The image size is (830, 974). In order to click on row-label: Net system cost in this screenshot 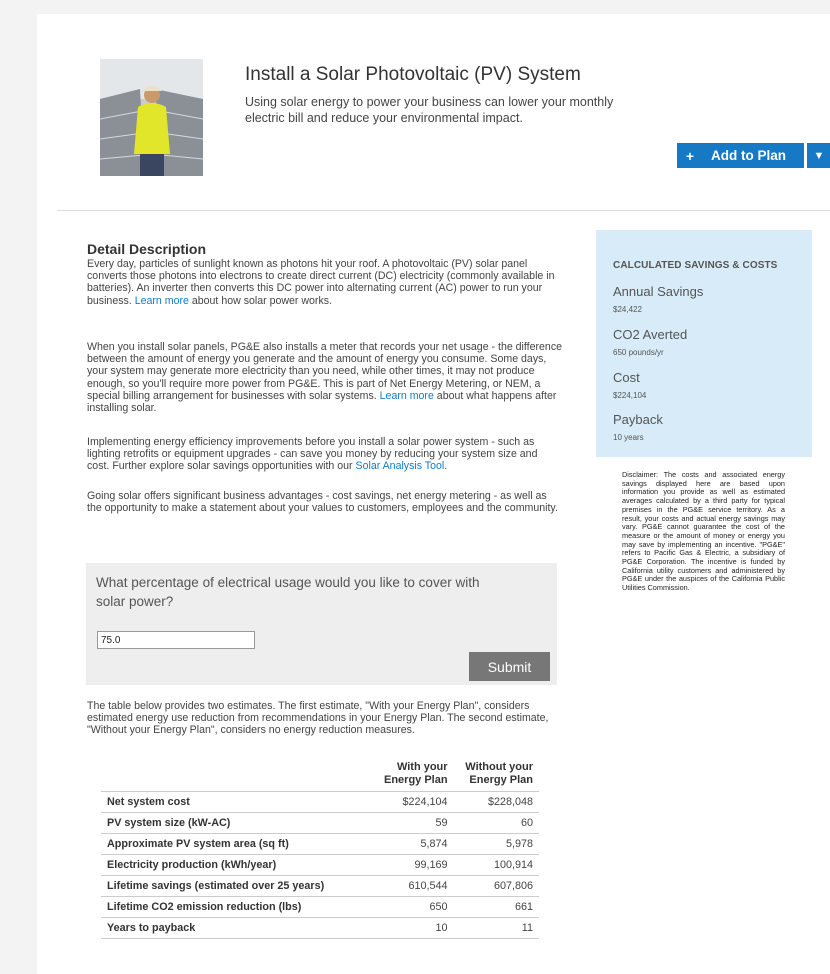, I will do `click(237, 802)`.